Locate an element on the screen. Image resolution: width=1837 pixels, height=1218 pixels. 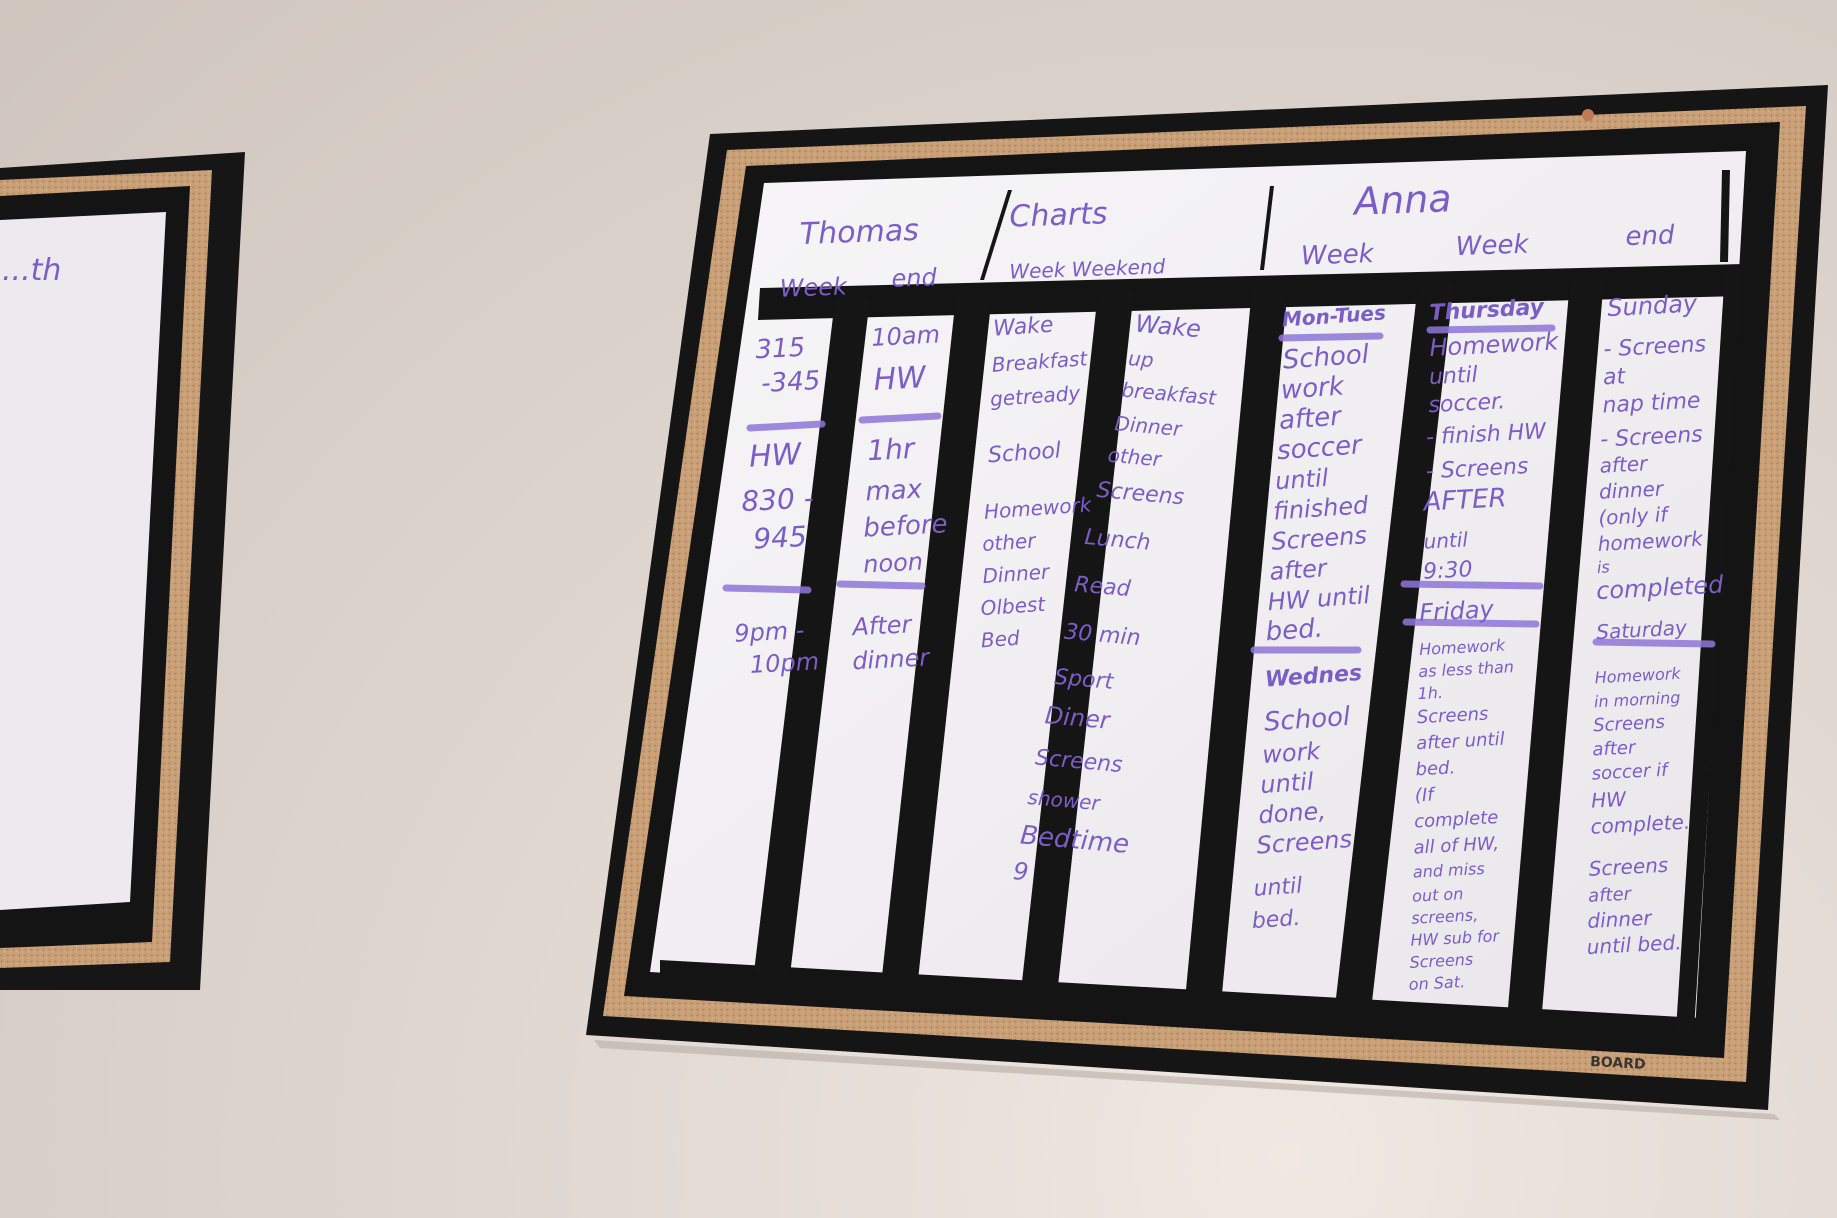
col5-line: done, is located at coordinates (1292, 813).